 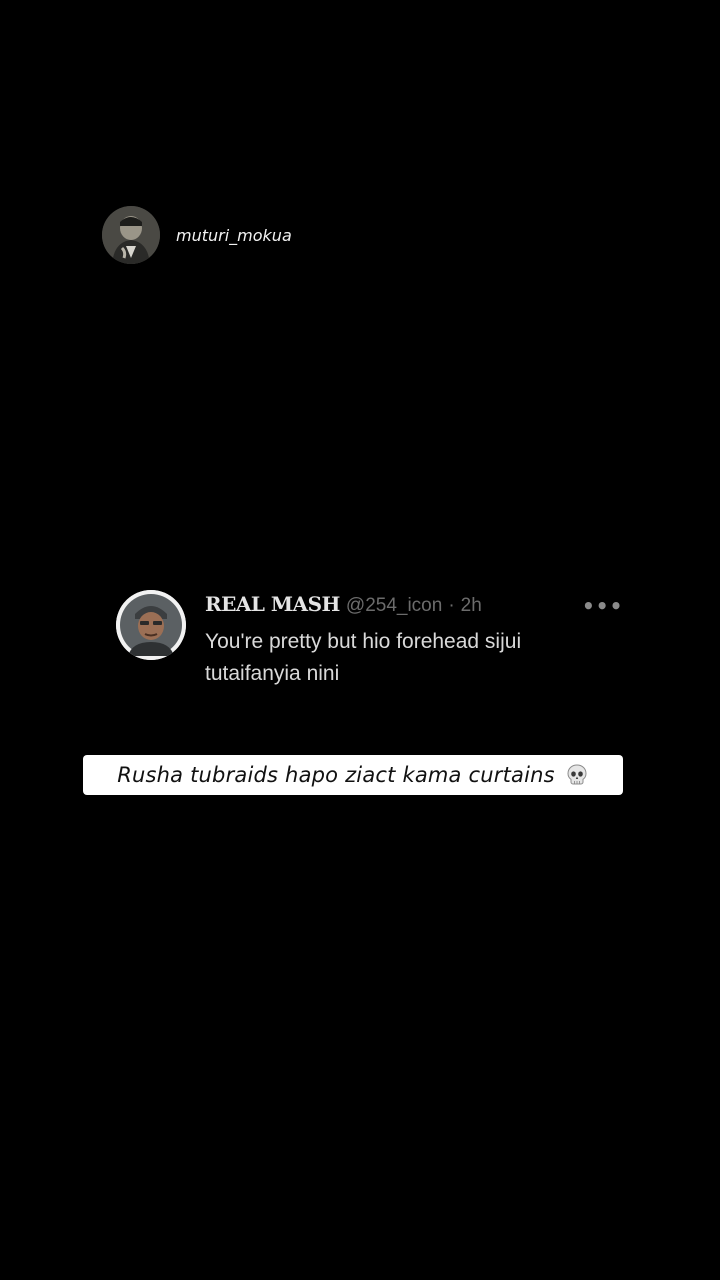 What do you see at coordinates (272, 604) in the screenshot?
I see `tweet-display-name: REAL MASH` at bounding box center [272, 604].